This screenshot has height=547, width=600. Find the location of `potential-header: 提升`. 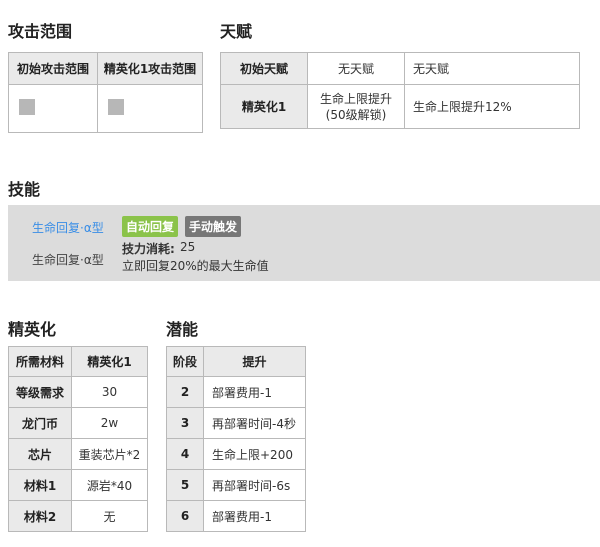

potential-header: 提升 is located at coordinates (254, 361).